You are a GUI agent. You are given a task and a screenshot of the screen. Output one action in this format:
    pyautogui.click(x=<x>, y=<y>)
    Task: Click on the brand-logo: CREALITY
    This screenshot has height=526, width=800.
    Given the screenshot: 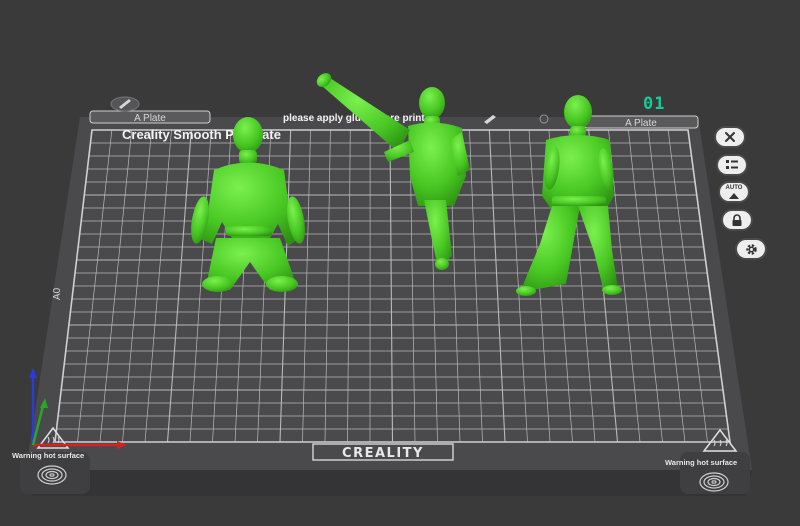 What is the action you would take?
    pyautogui.click(x=383, y=453)
    